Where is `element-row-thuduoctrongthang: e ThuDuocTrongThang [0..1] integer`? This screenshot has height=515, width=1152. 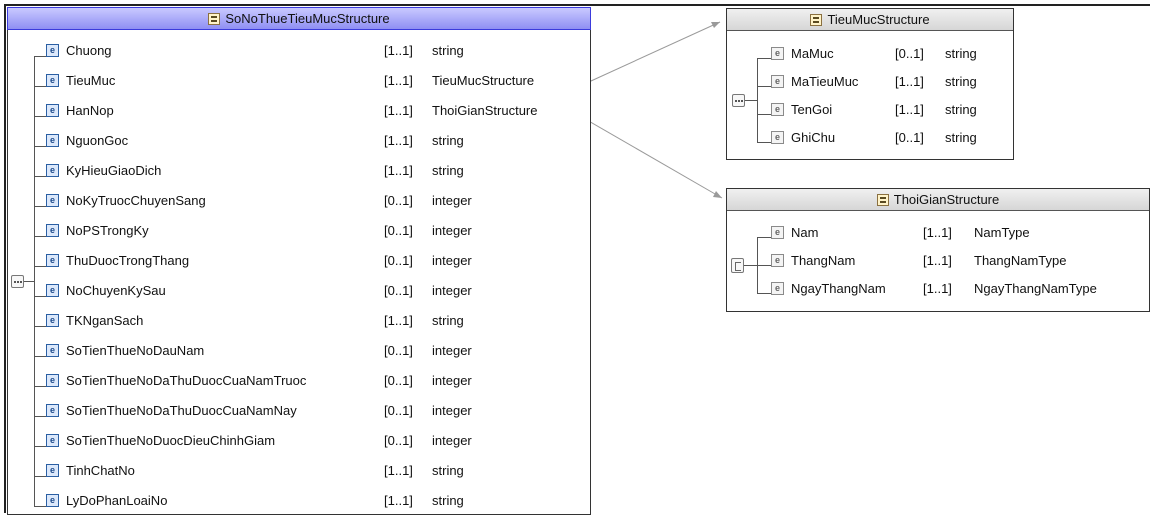 element-row-thuduoctrongthang: e ThuDuocTrongThang [0..1] integer is located at coordinates (299, 261).